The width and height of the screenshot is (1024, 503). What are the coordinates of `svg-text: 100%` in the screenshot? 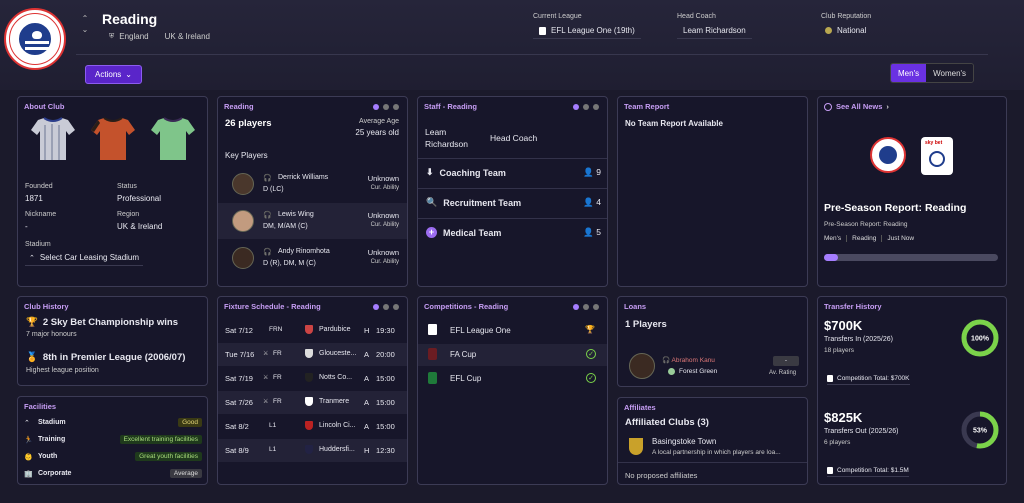 It's located at (980, 339).